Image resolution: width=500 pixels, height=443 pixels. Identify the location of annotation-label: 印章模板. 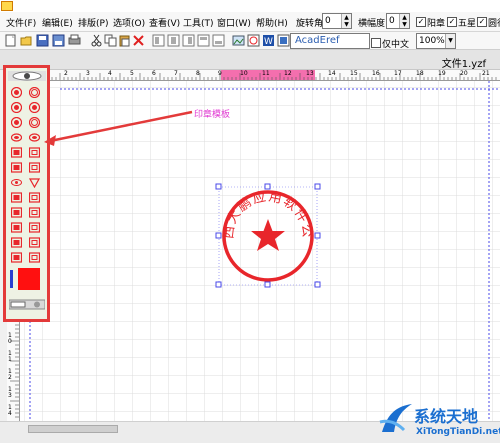
(212, 115).